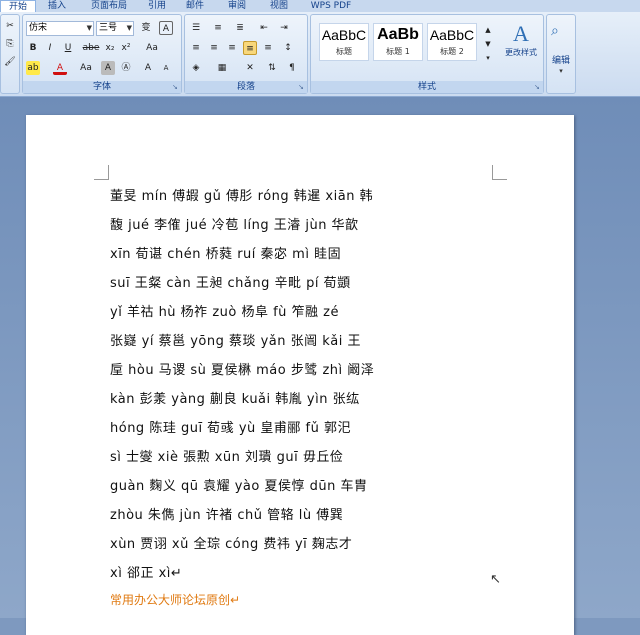  What do you see at coordinates (344, 51) in the screenshot?
I see `style-name: 标题` at bounding box center [344, 51].